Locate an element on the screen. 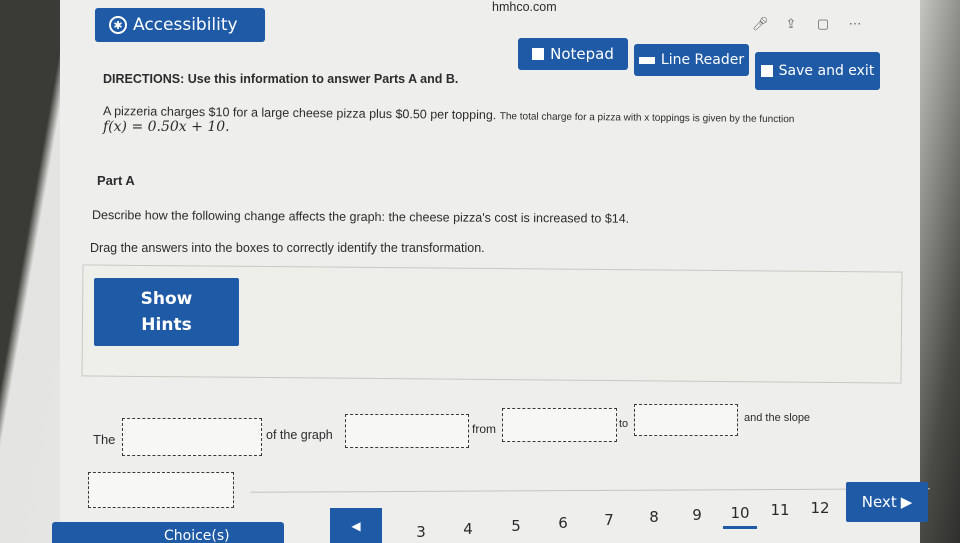 Image resolution: width=960 pixels, height=543 pixels. line-reader-icon is located at coordinates (646, 60).